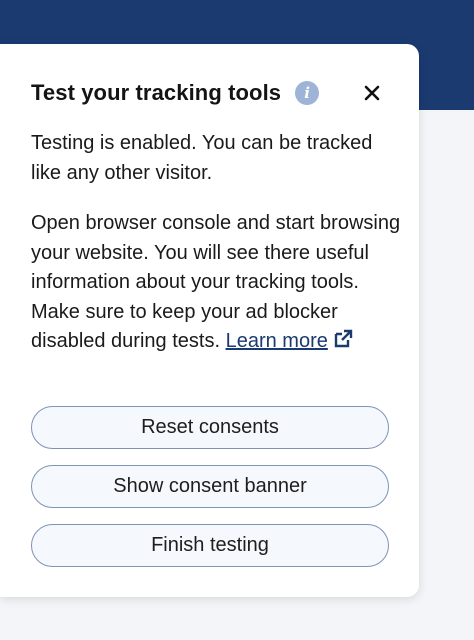 This screenshot has height=640, width=474. I want to click on learn-more-label: Learn more, so click(276, 341).